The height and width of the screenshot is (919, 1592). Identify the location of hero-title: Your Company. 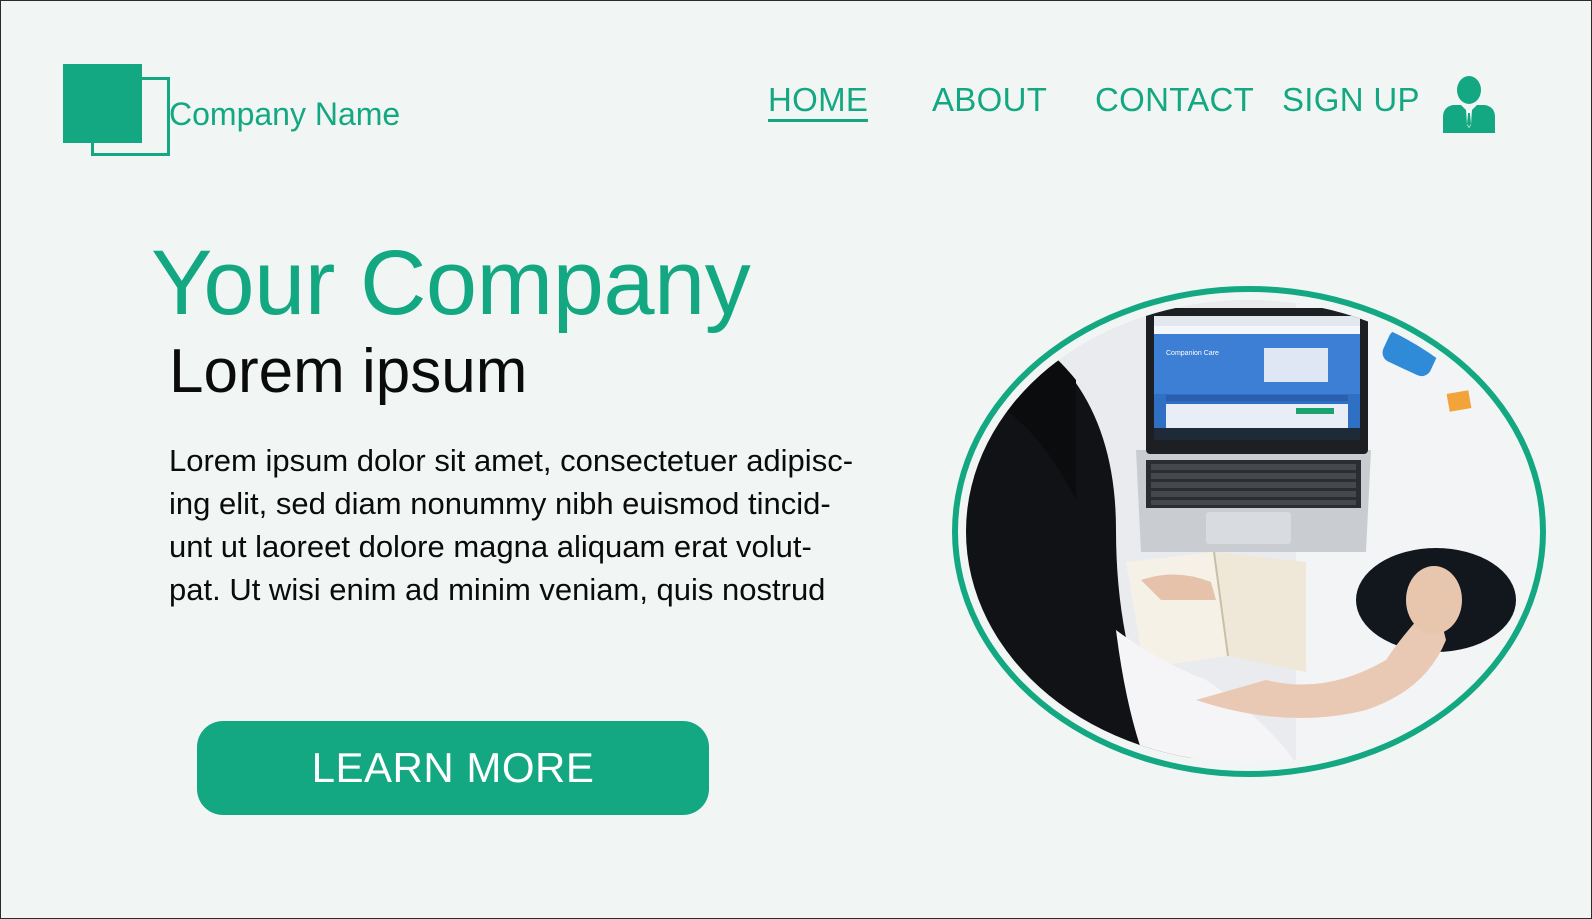
(451, 283).